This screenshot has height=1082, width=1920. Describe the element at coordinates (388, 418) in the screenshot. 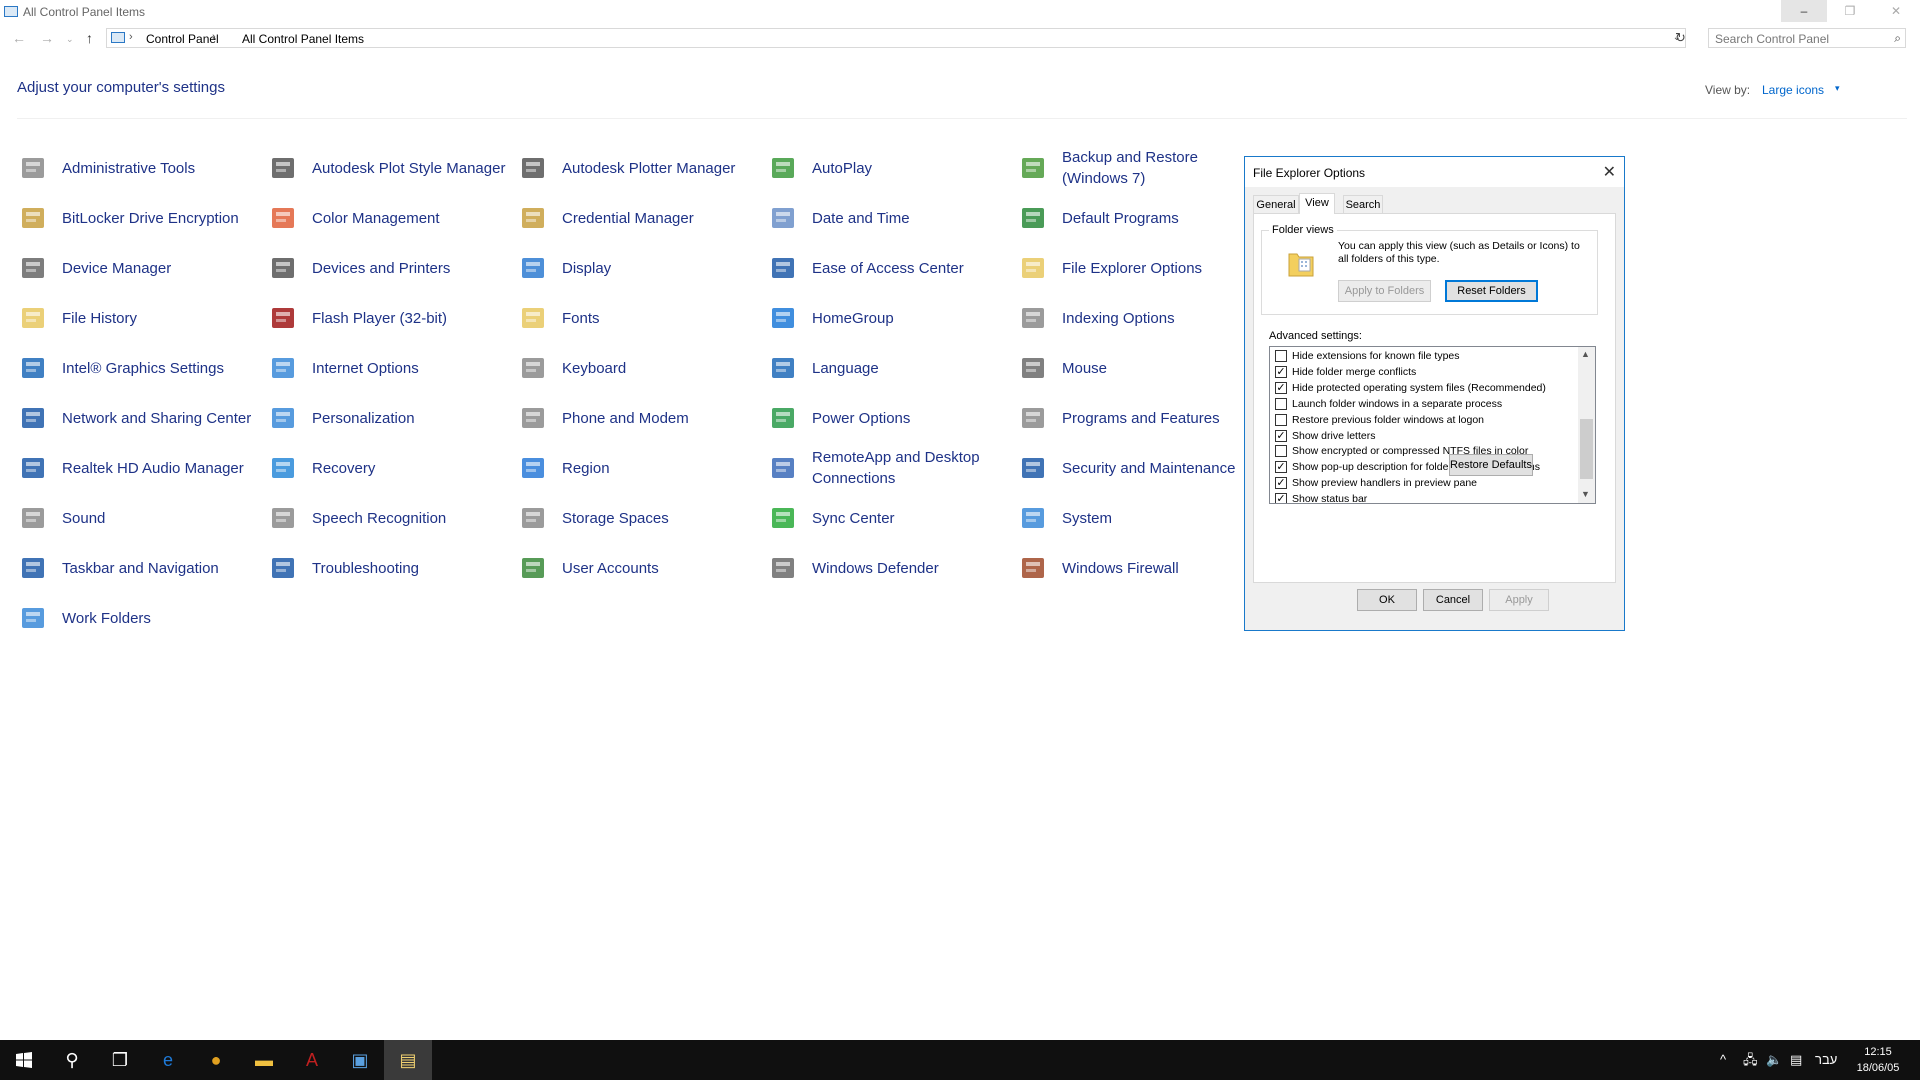

I see `control-panel-item: Personalization` at that location.